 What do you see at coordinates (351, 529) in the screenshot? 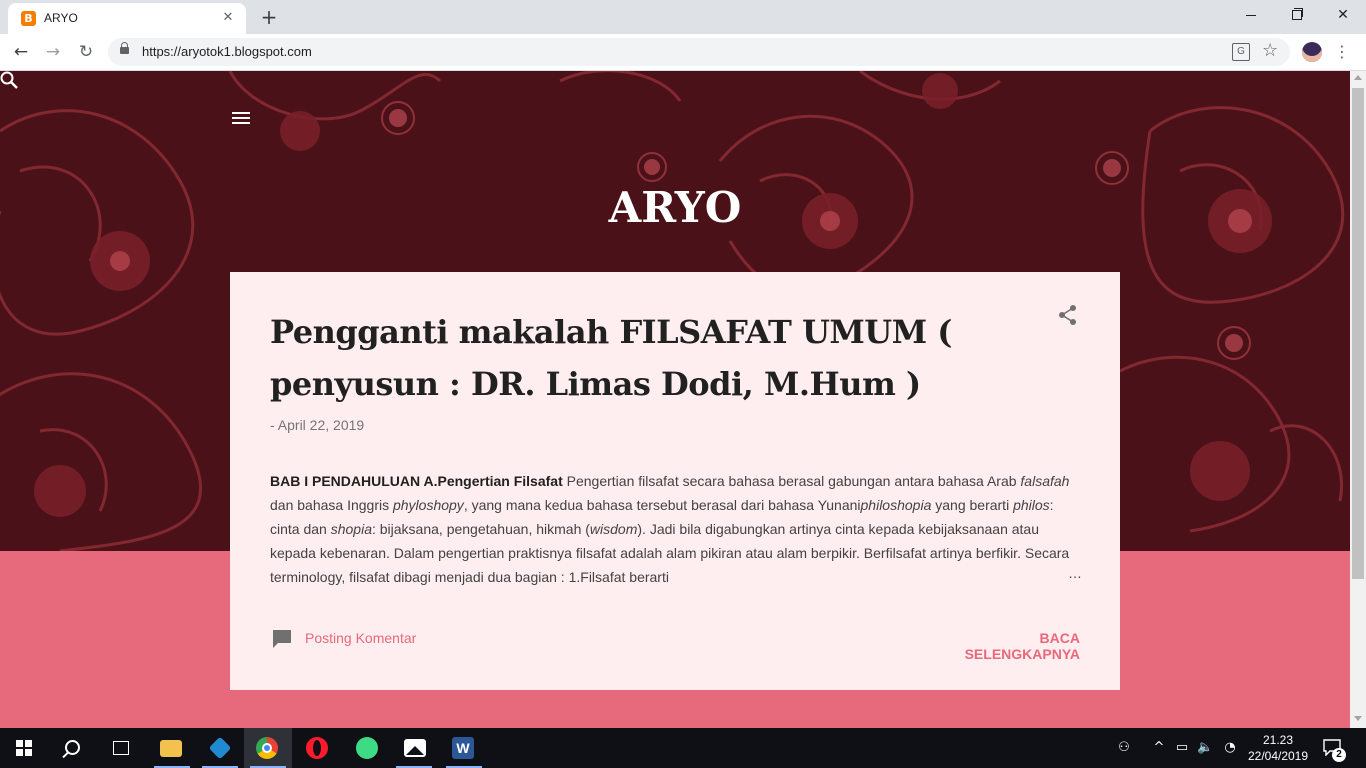
I see `snippet-italic: shopia` at bounding box center [351, 529].